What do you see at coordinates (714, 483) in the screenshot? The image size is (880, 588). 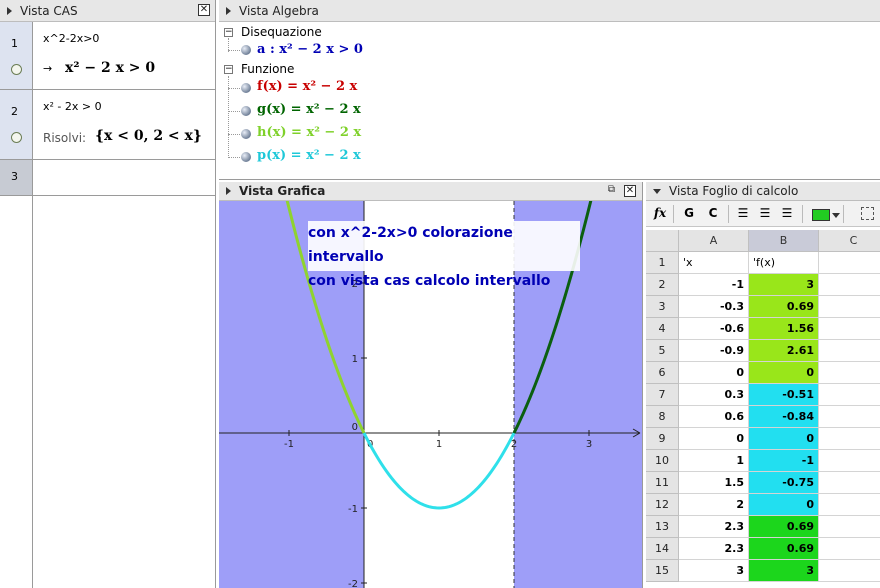 I see `cell-a: 1.5` at bounding box center [714, 483].